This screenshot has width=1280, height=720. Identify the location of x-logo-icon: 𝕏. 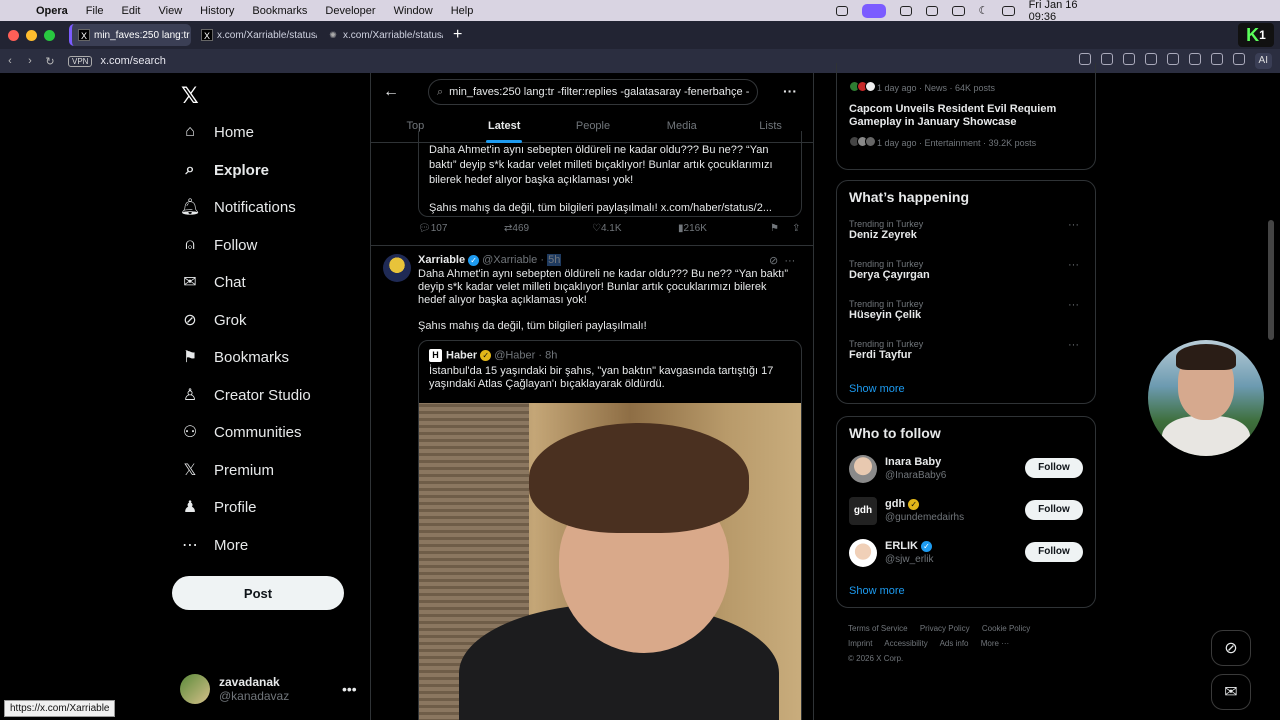
(190, 96).